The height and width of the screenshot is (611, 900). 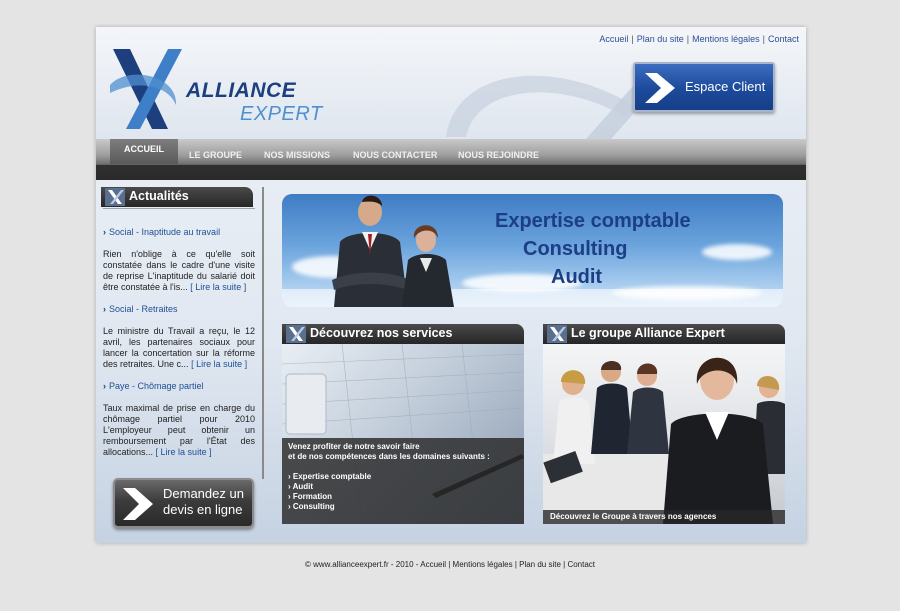 What do you see at coordinates (403, 497) in the screenshot?
I see `services-item: › Formation` at bounding box center [403, 497].